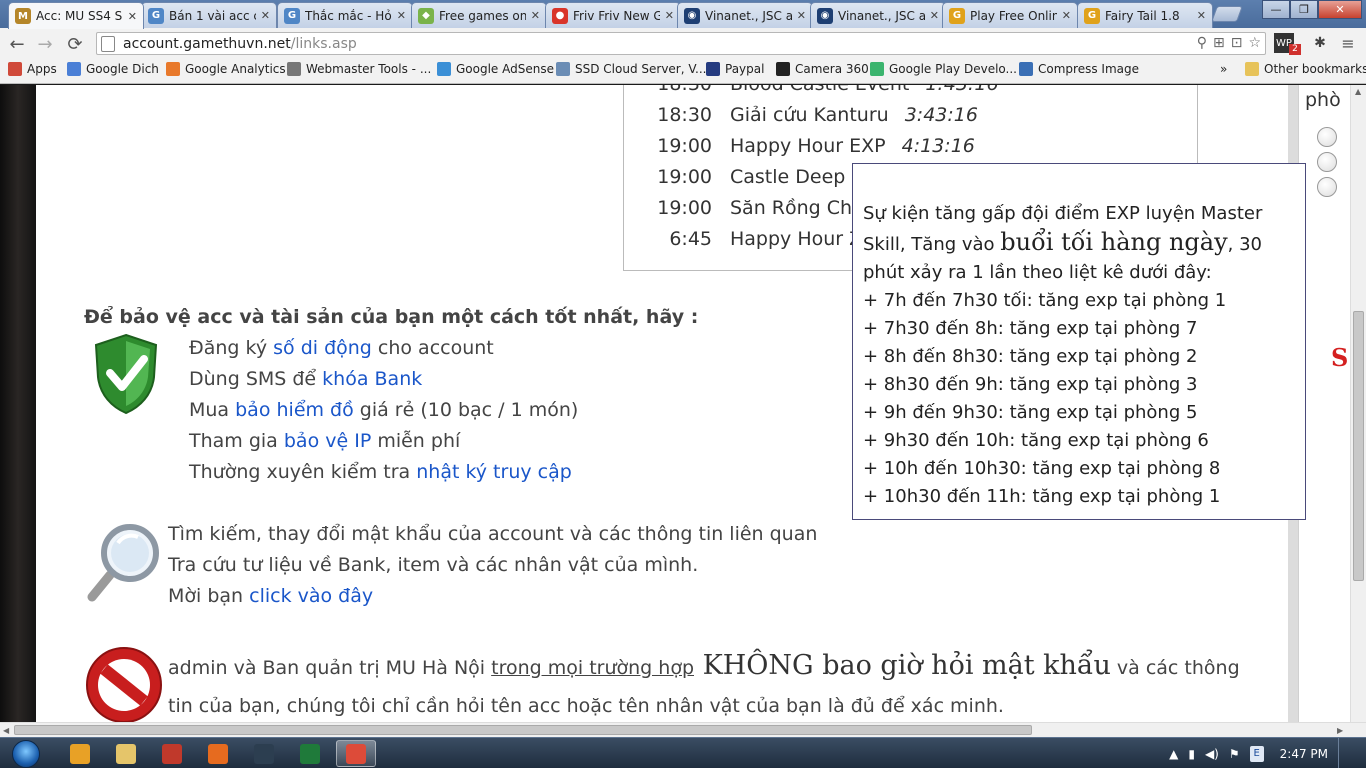 This screenshot has height=768, width=1366. Describe the element at coordinates (681, 43) in the screenshot. I see `address-bar: account.gamethuvn.net /links.asp ⚲ ⊞ ⊡ ☆` at that location.